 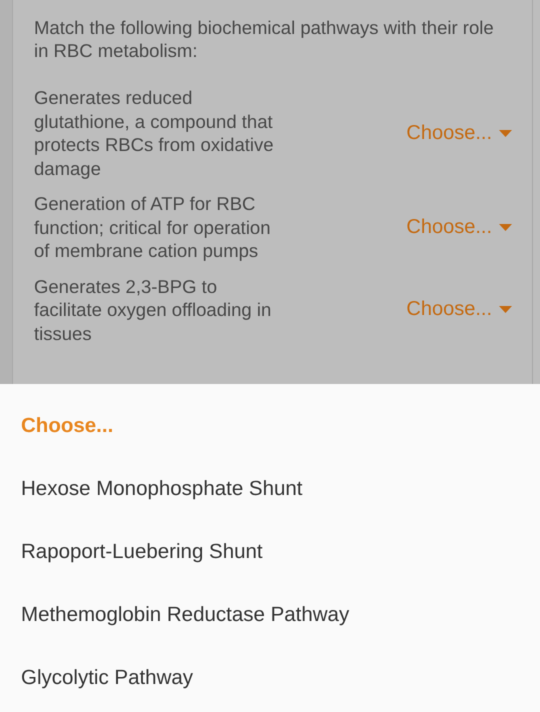 I want to click on question-prompt: Match the following biochemical pathways with their role in RBC metabolism:, so click(x=264, y=39).